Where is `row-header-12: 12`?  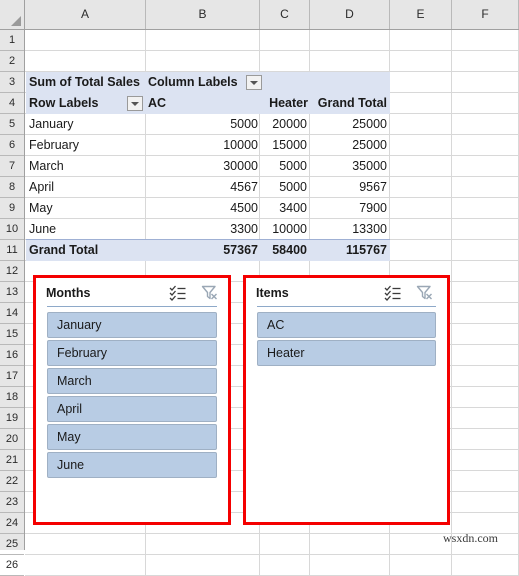 row-header-12: 12 is located at coordinates (12, 271).